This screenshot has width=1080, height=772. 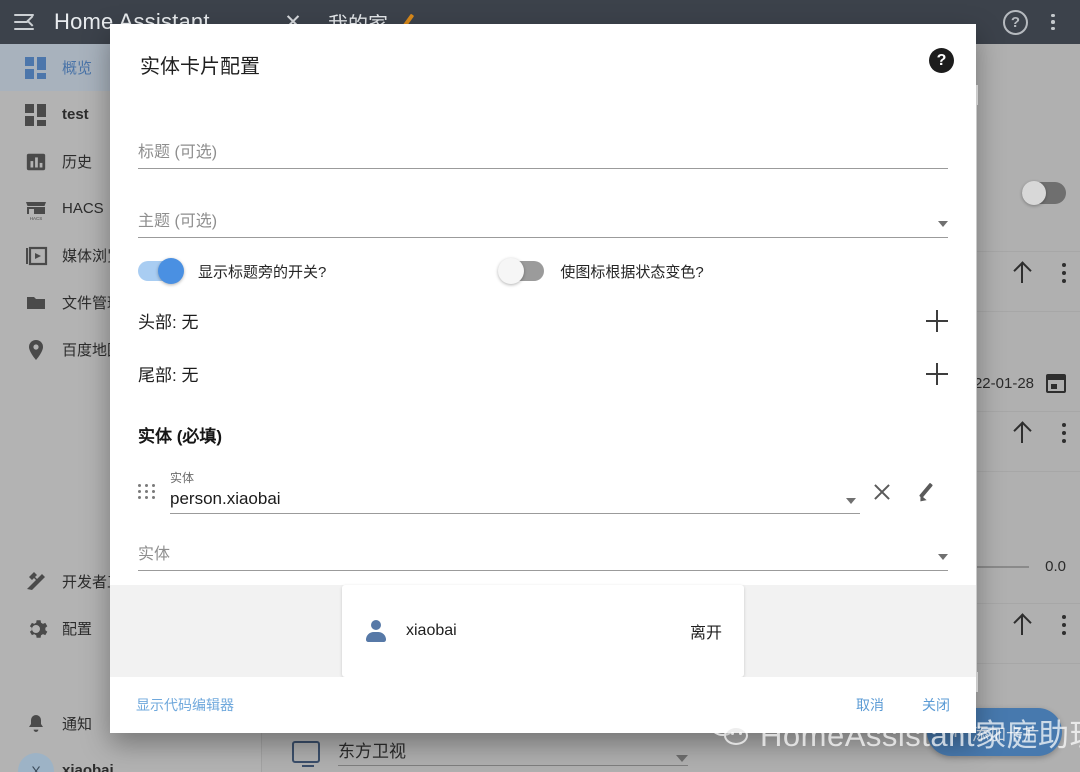 I want to click on help-circle-filled-icon: ?, so click(x=941, y=60).